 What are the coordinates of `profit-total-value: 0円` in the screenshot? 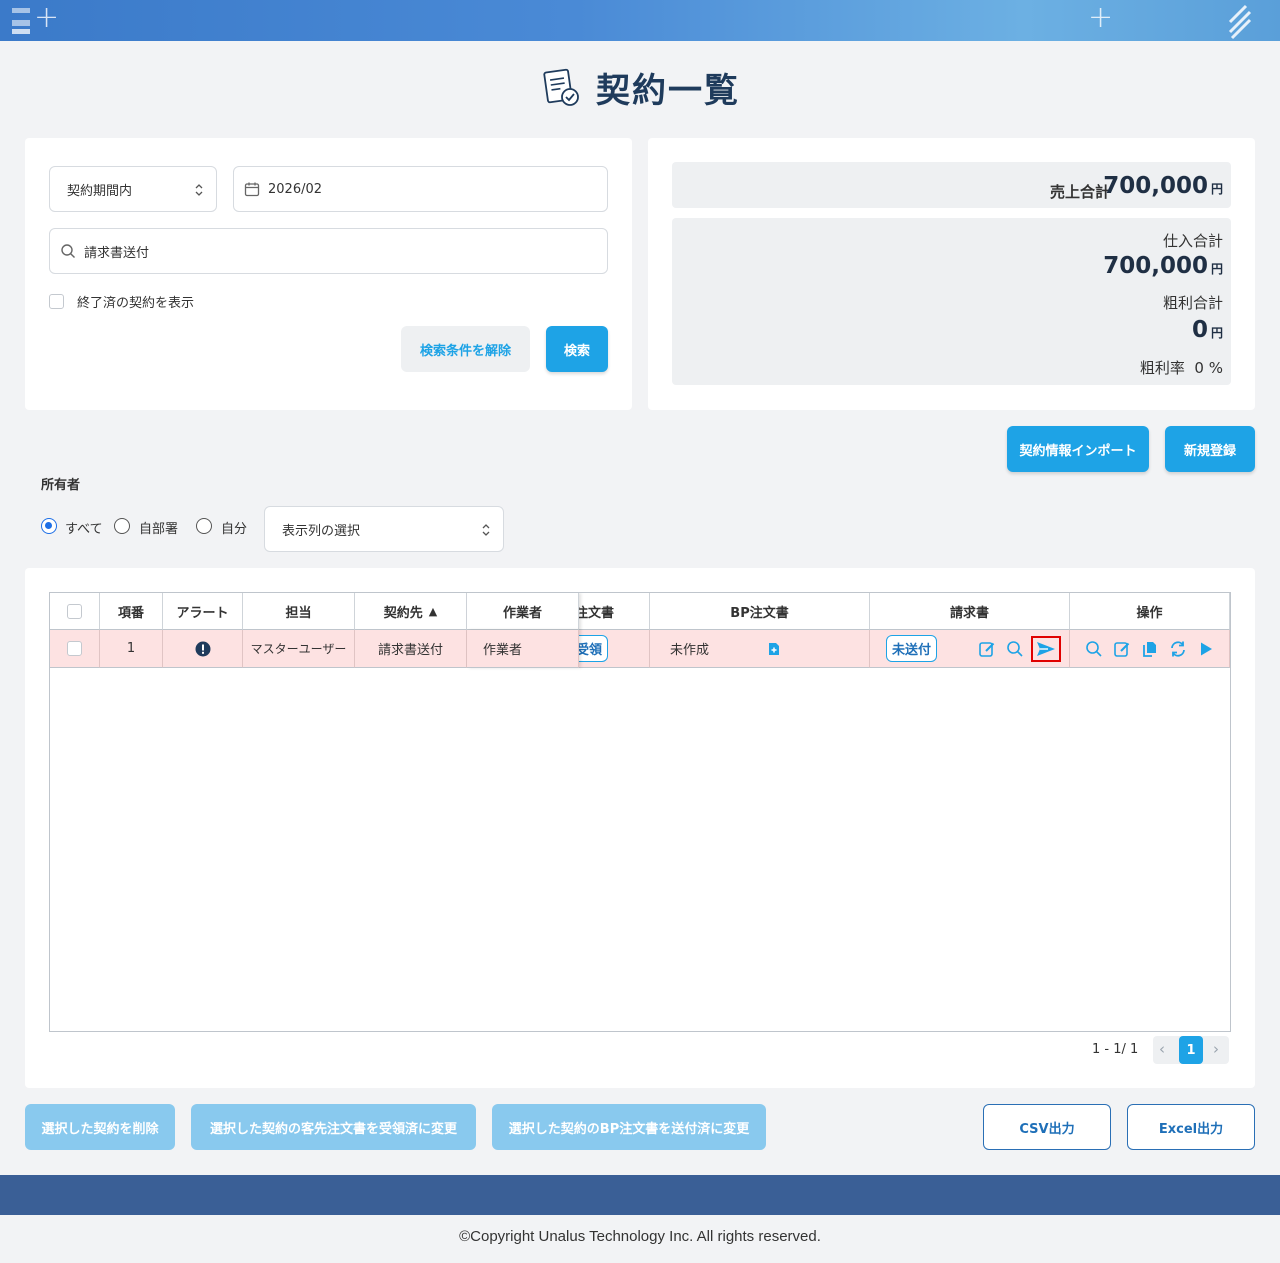 It's located at (1207, 330).